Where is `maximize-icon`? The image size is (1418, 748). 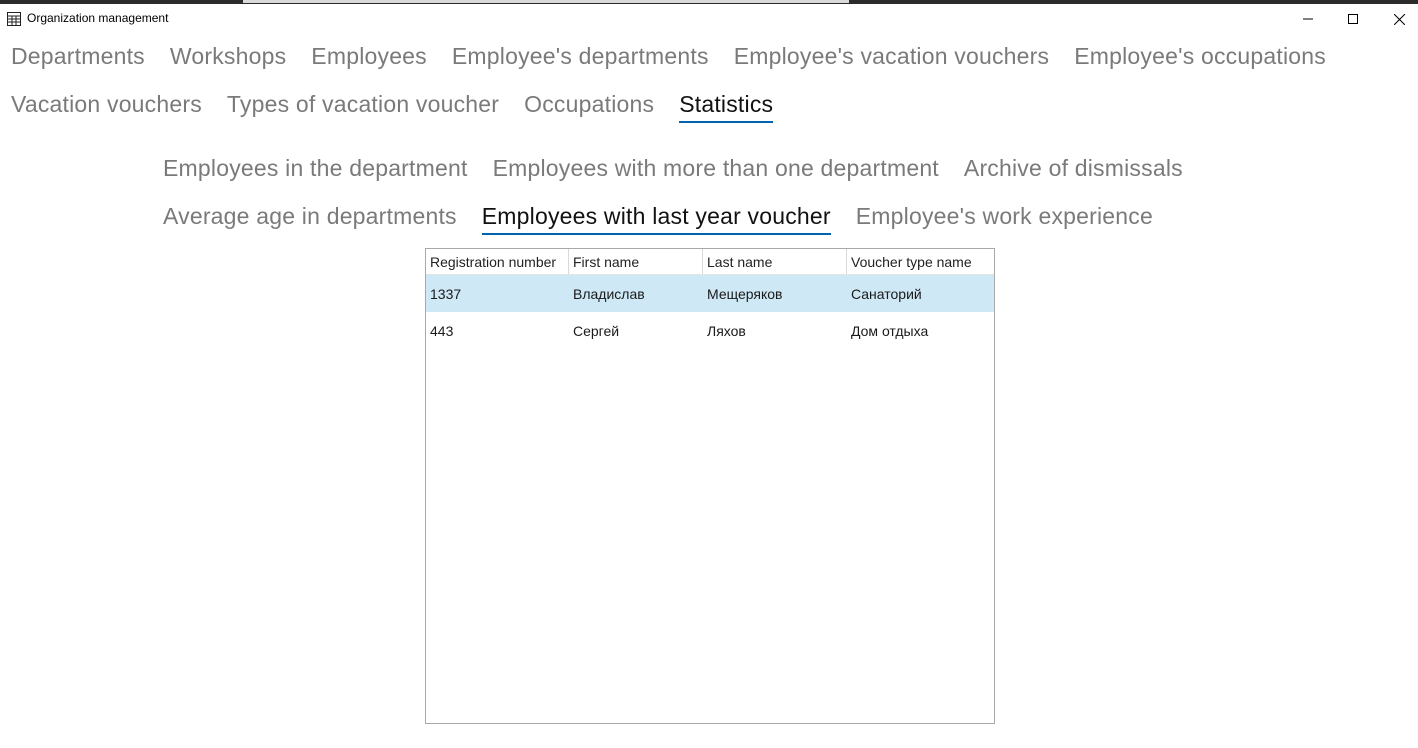
maximize-icon is located at coordinates (1353, 19).